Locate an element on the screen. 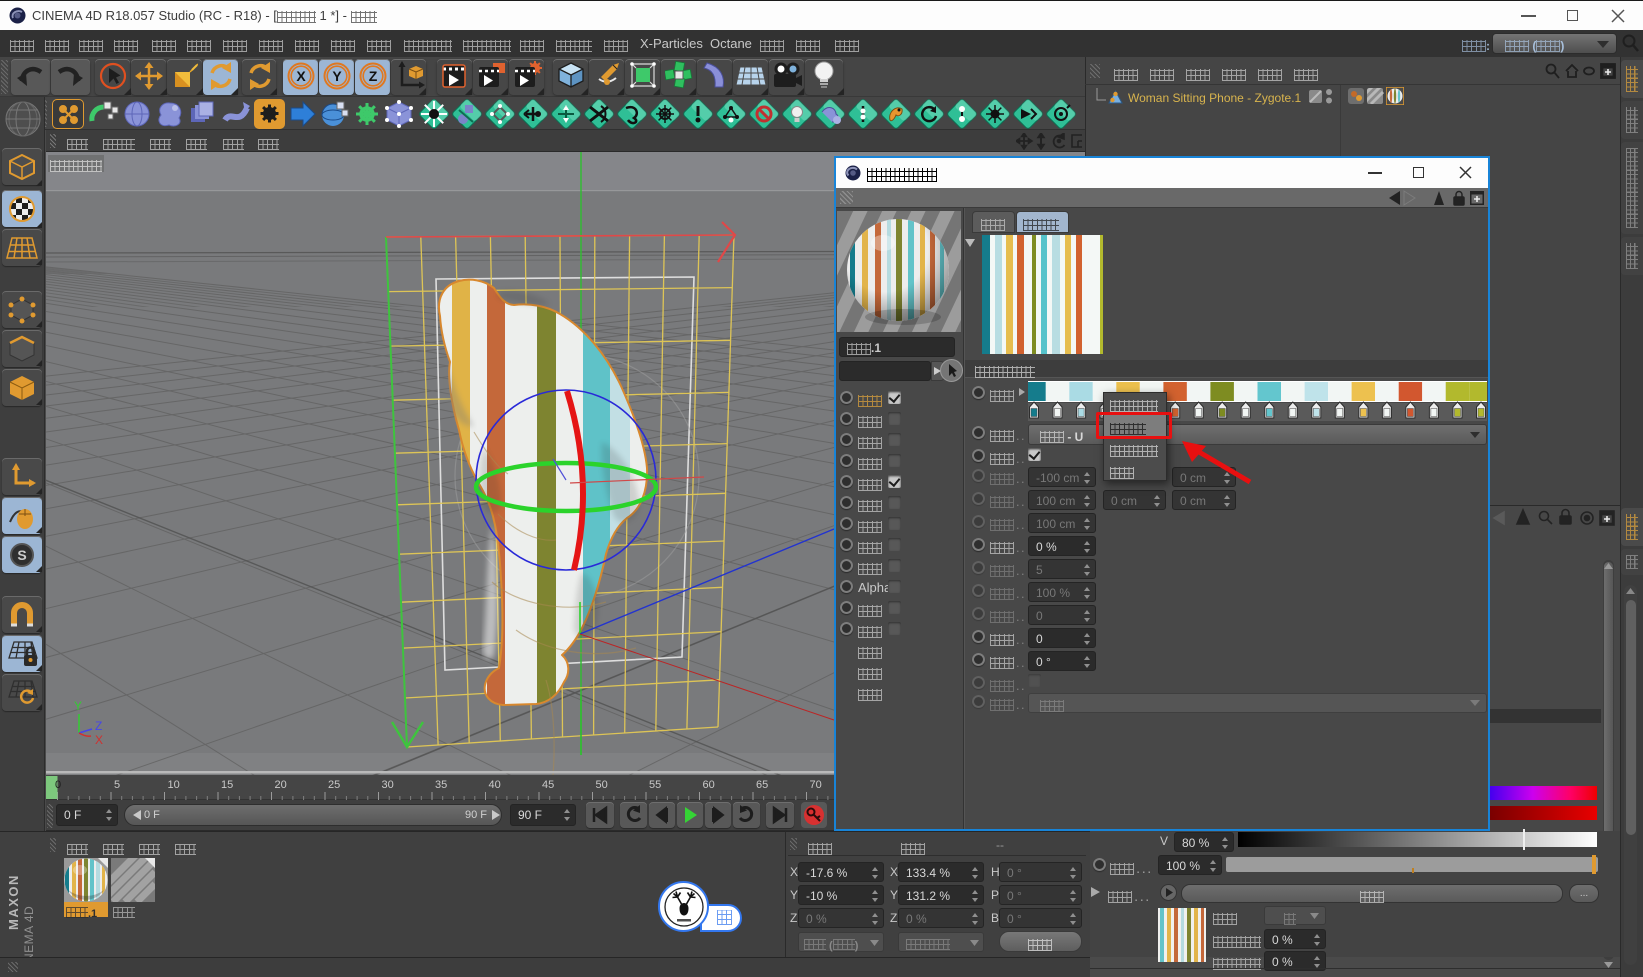 This screenshot has width=1643, height=977. svg-text: 45 is located at coordinates (548, 785).